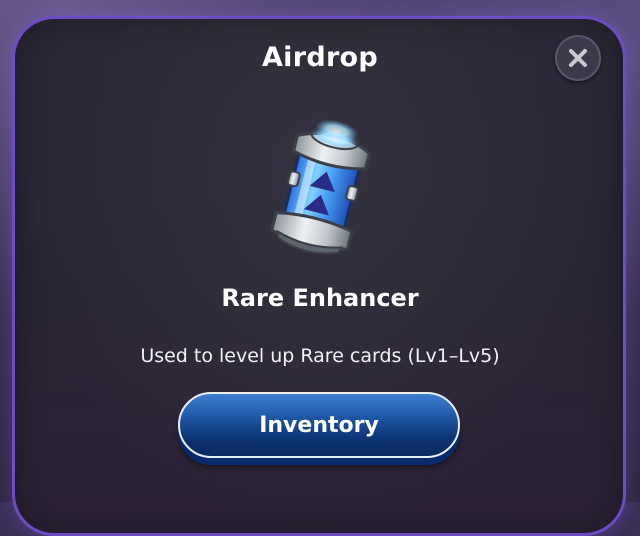 This screenshot has height=536, width=640. I want to click on modal-title: Airdrop, so click(320, 57).